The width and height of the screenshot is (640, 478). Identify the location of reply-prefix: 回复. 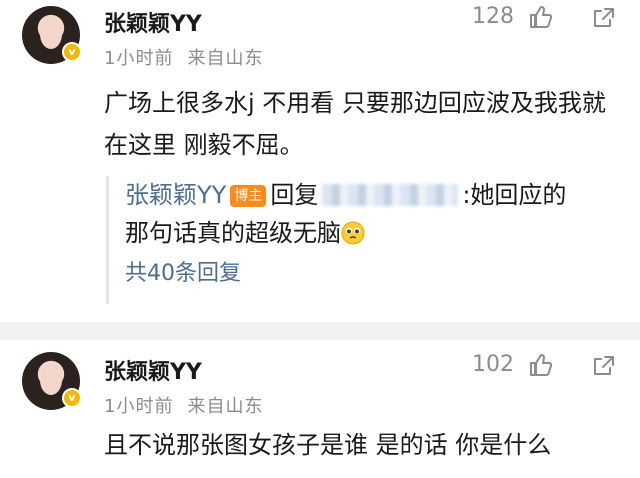
(294, 195).